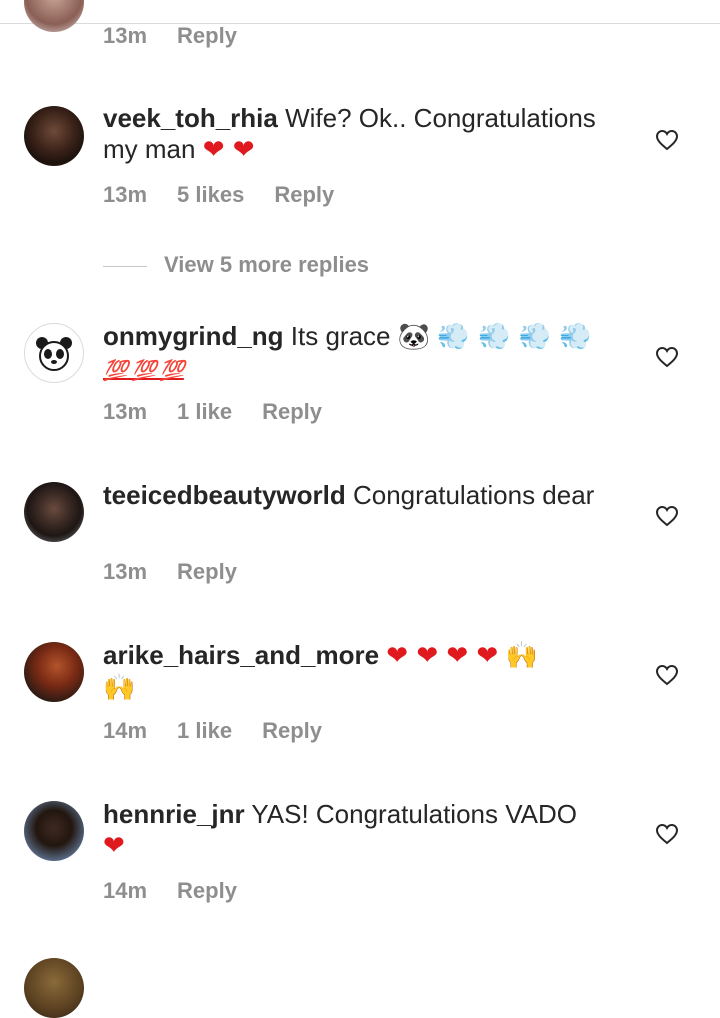  Describe the element at coordinates (363, 354) in the screenshot. I see `comment-text: onmygrind_ng Its grace 🐼 💨 💨 💨 💨 💯 💯 💯` at that location.